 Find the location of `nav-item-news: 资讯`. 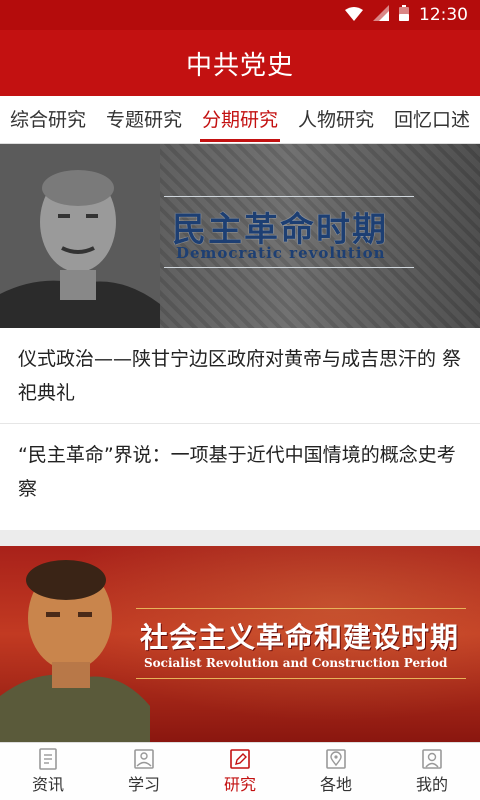

nav-item-news: 资讯 is located at coordinates (48, 771).